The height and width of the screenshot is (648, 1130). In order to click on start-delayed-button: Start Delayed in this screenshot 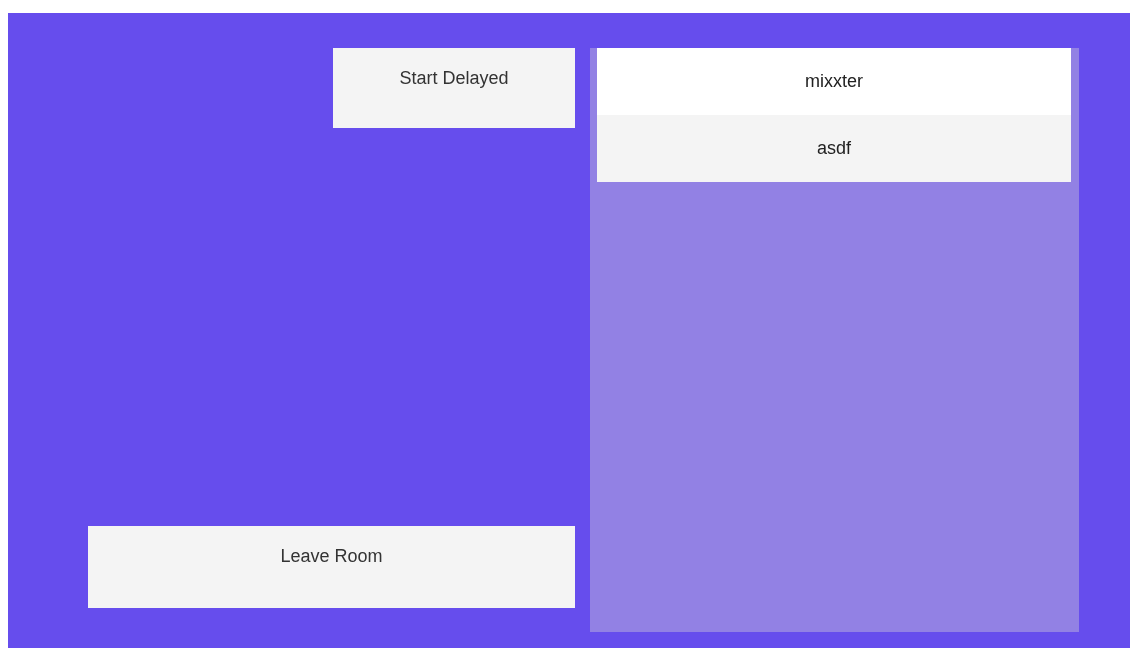, I will do `click(454, 88)`.